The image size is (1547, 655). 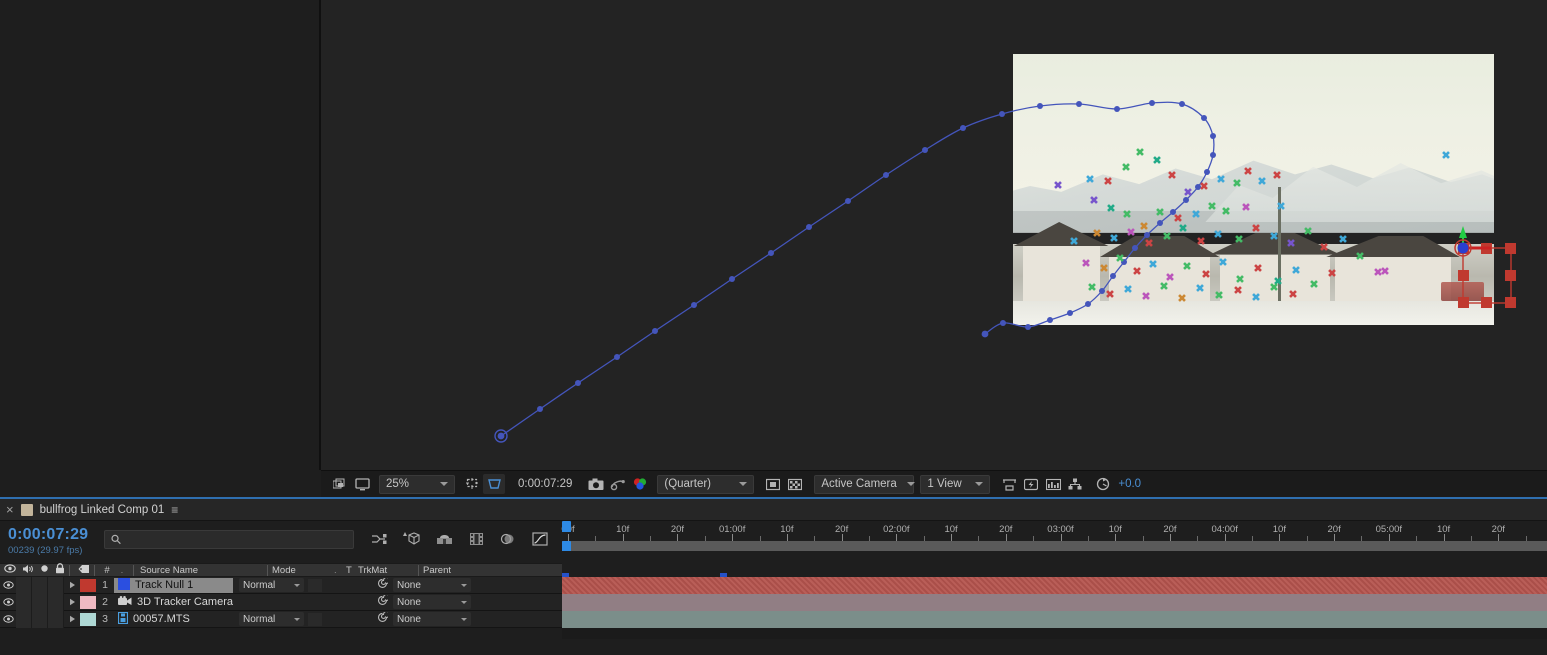 I want to click on column-parent-header: Parent, so click(x=453, y=570).